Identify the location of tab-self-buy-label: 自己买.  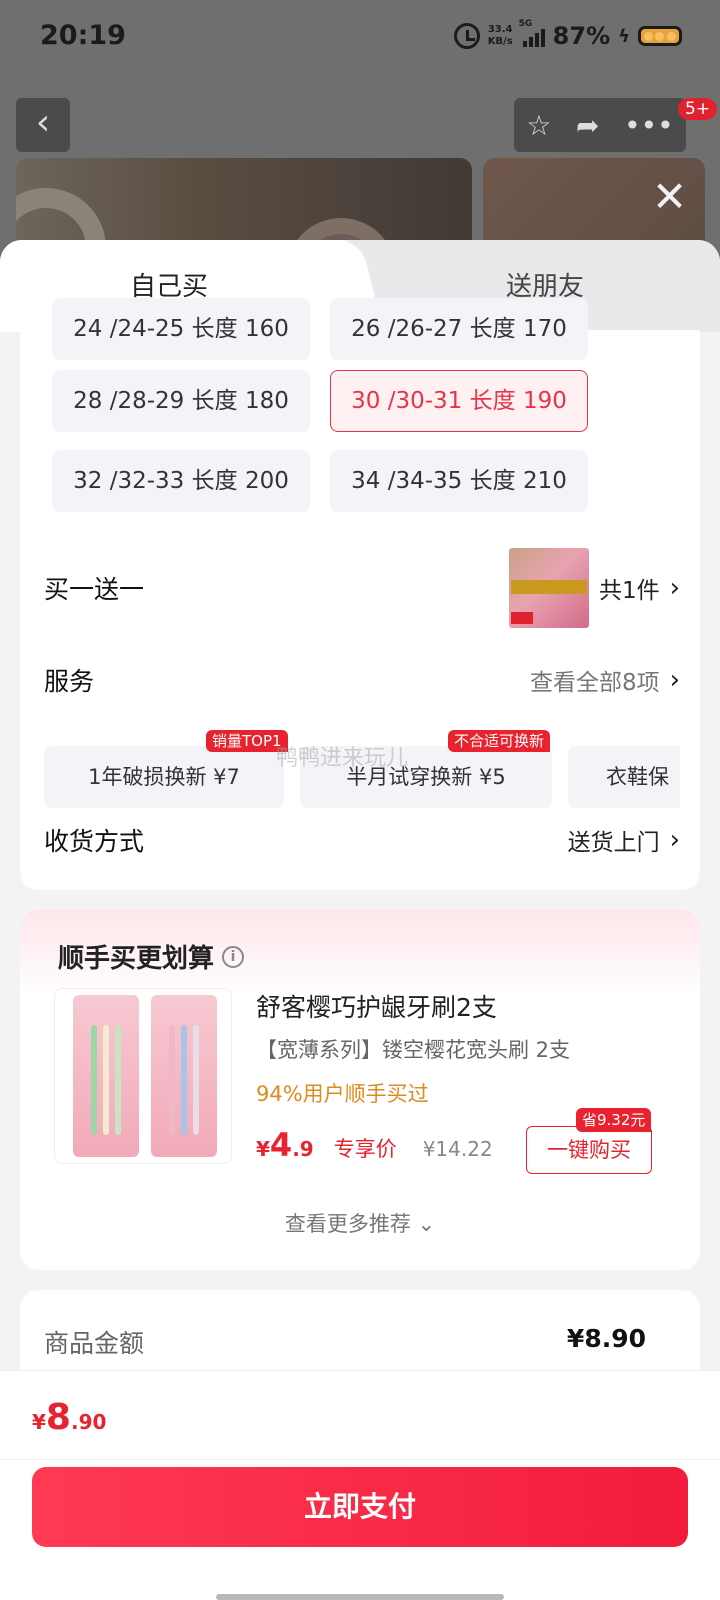
(169, 287).